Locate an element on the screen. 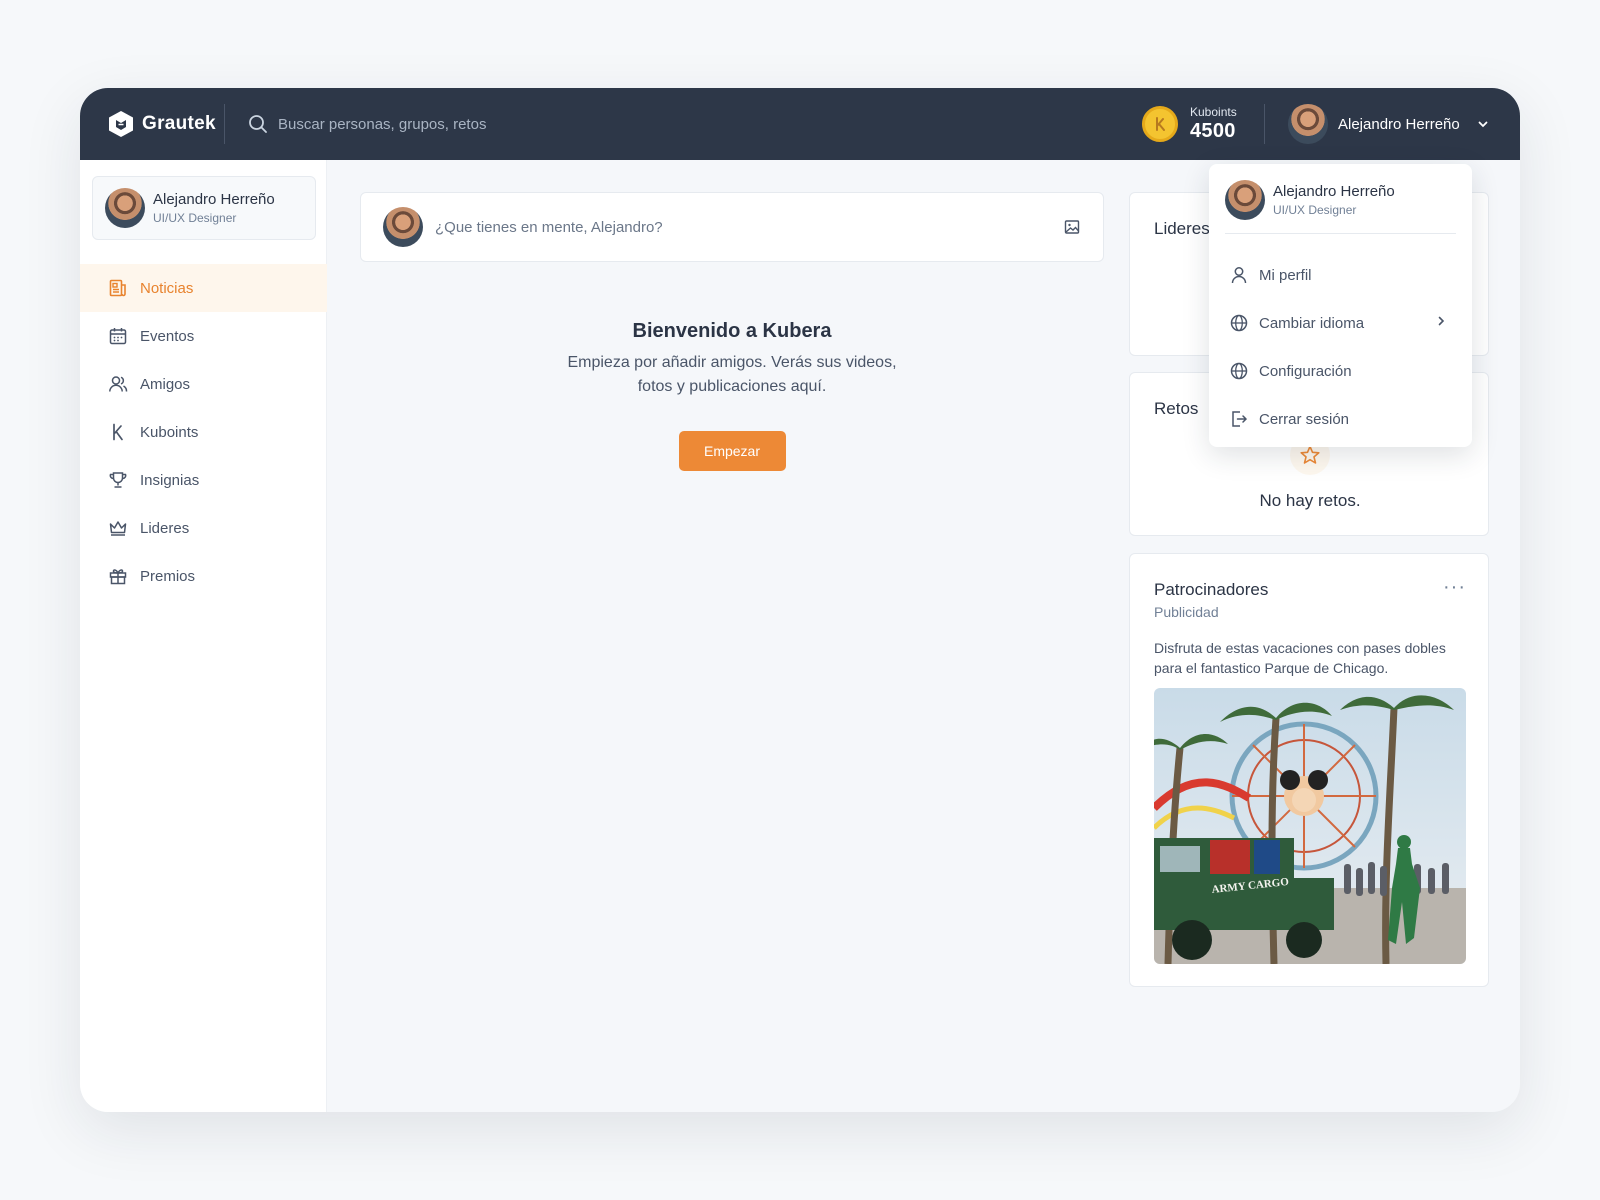 This screenshot has height=1200, width=1600. menu-item-mi-perfil: Mi perfil is located at coordinates (1340, 275).